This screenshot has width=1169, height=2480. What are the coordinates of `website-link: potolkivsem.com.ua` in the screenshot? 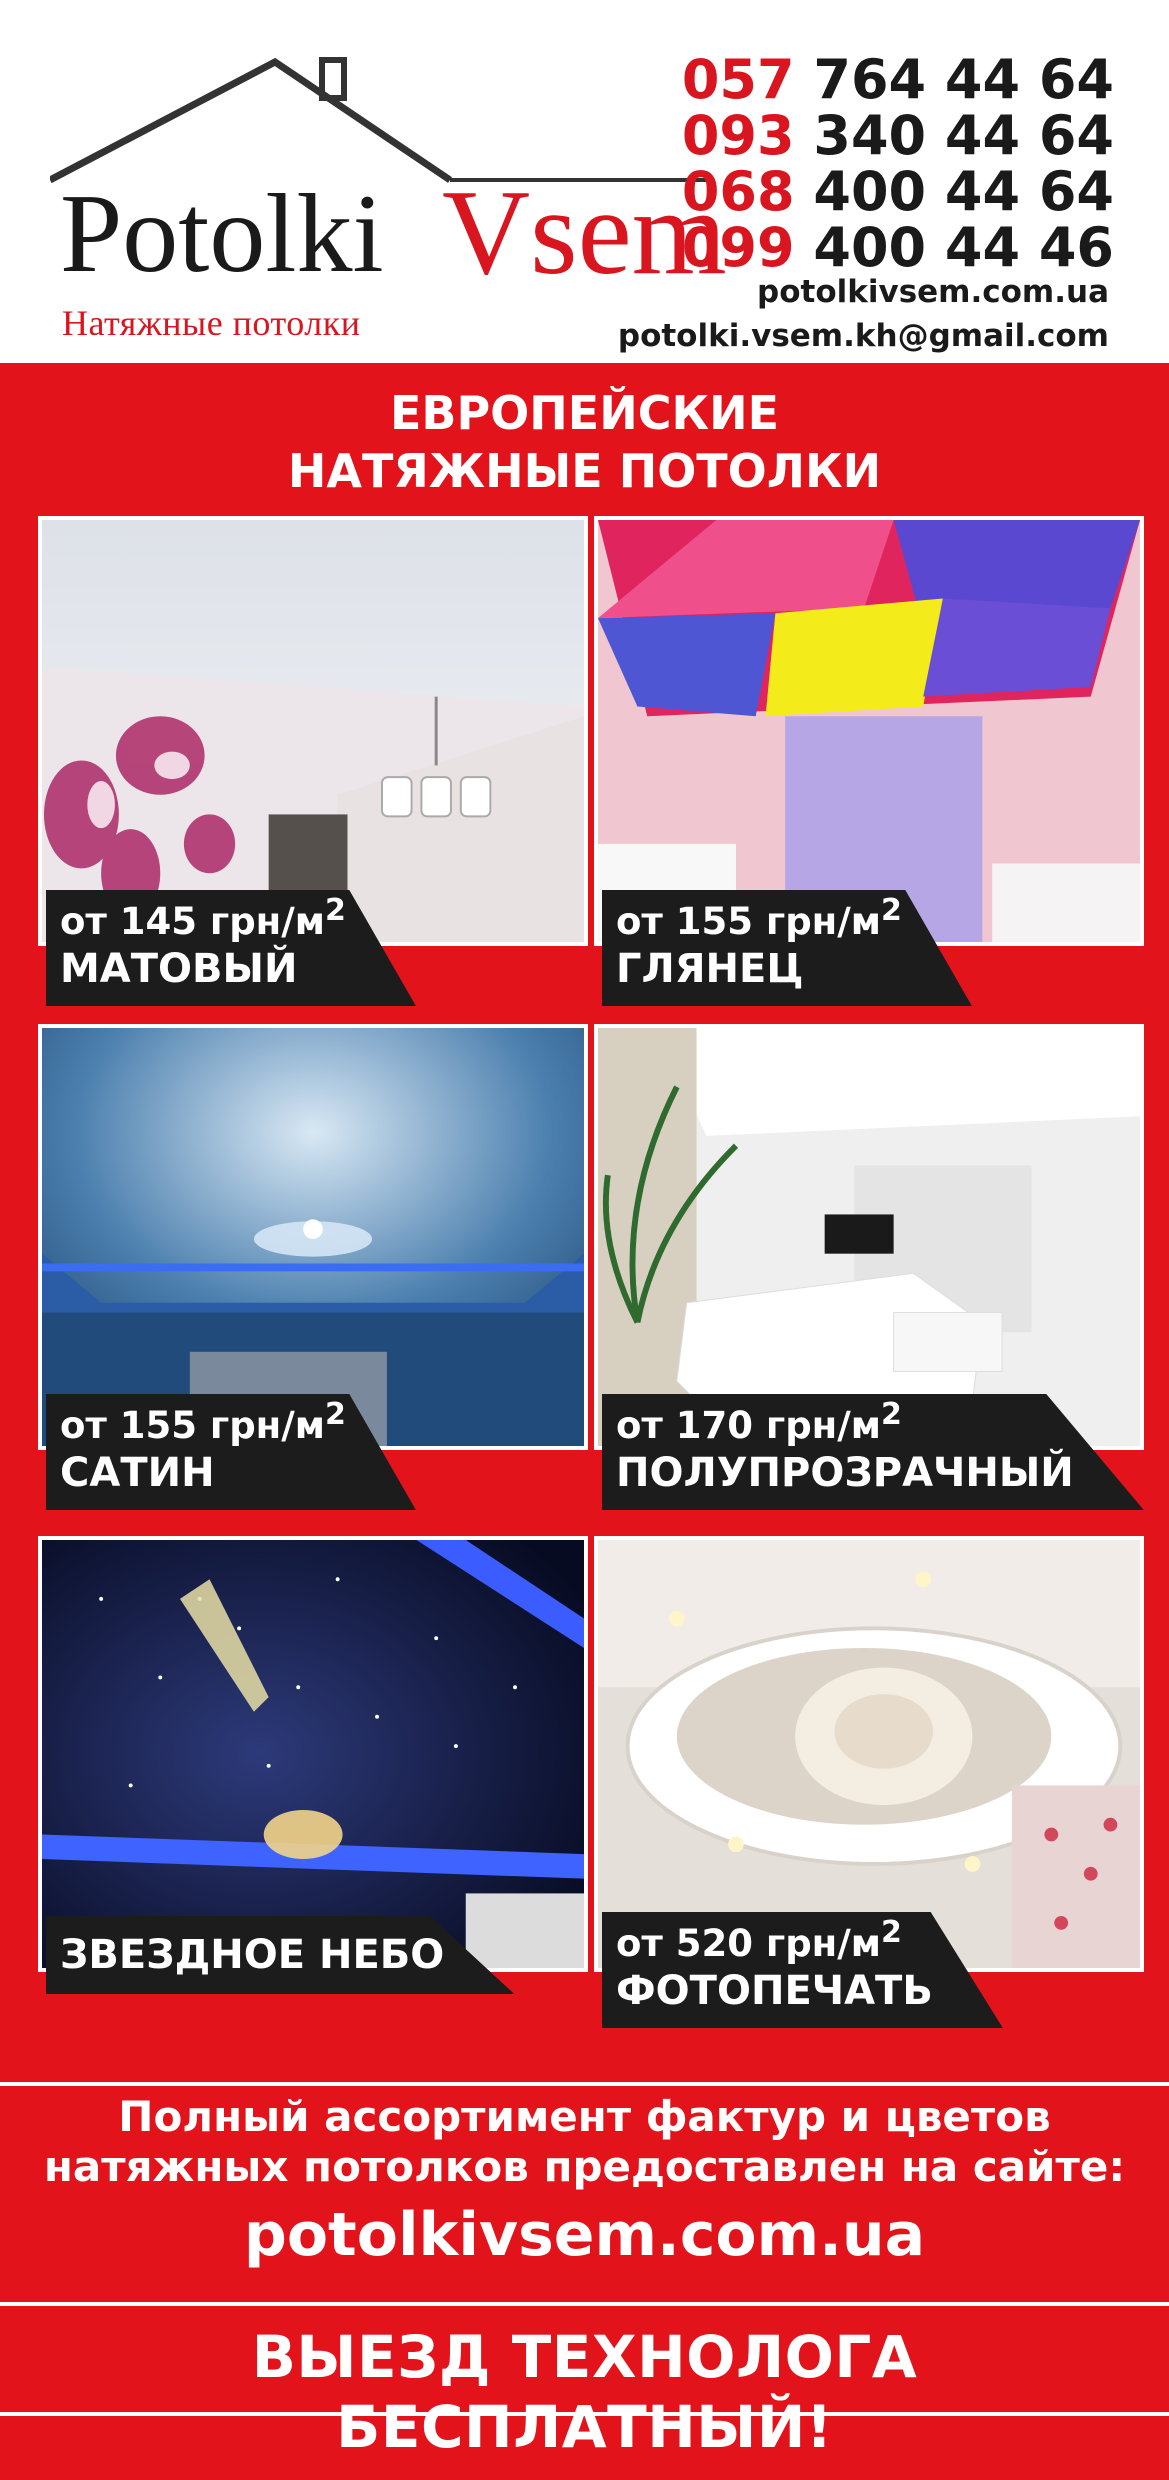 It's located at (933, 292).